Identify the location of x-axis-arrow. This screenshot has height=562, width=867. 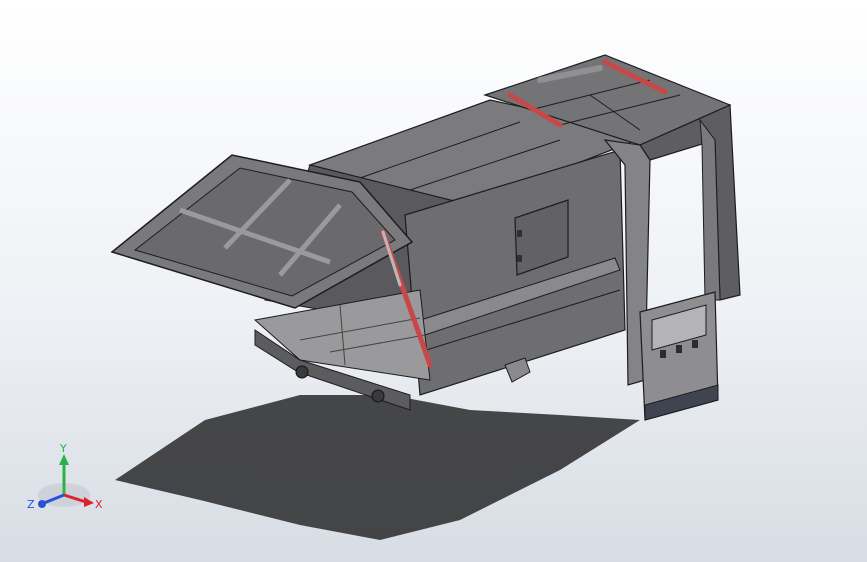
(89, 502).